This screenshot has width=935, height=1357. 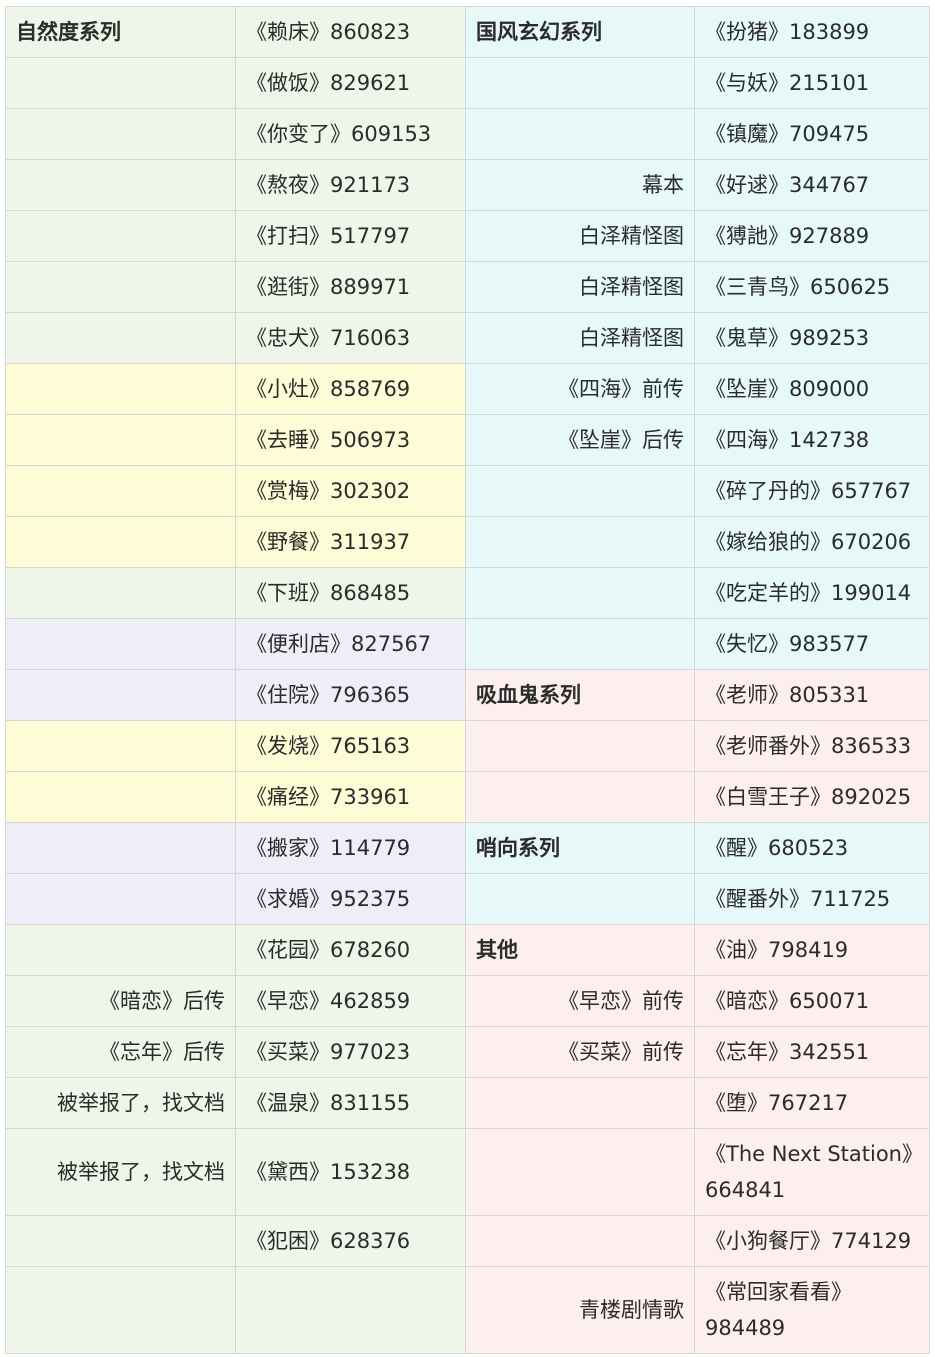 What do you see at coordinates (350, 1172) in the screenshot?
I see `work-entry: 《黛西》153238` at bounding box center [350, 1172].